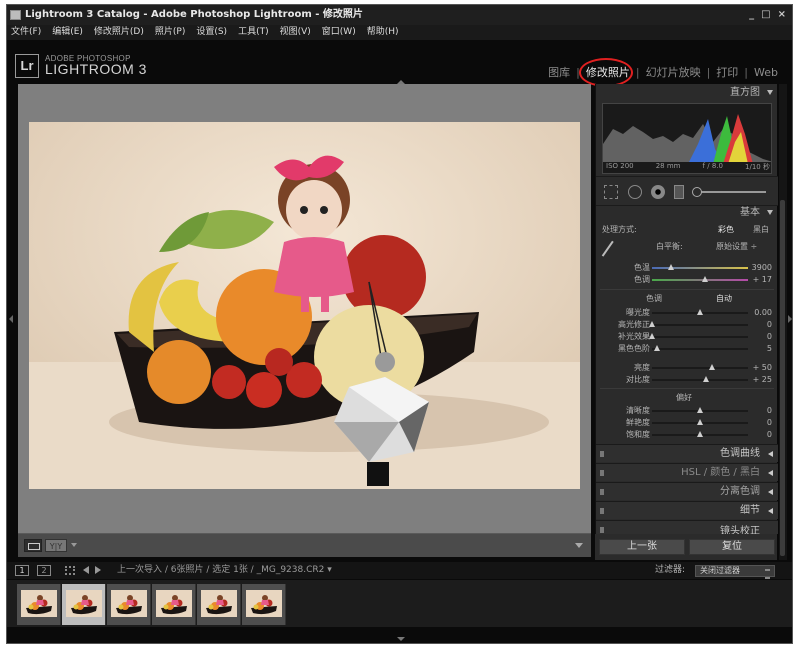 The image size is (797, 649). What do you see at coordinates (642, 547) in the screenshot?
I see `previous-button: 上一张` at bounding box center [642, 547].